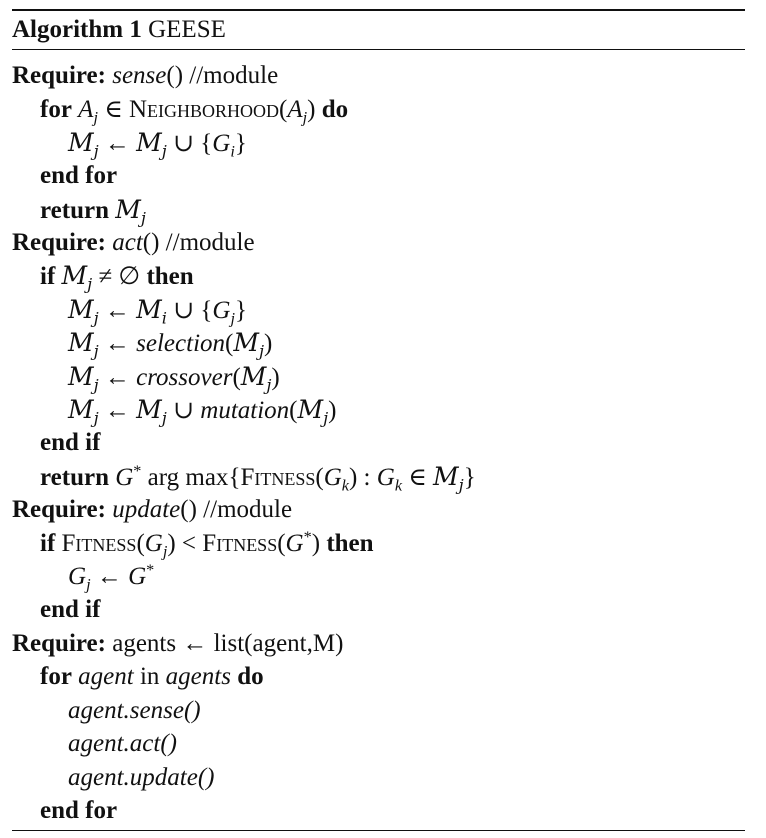 This screenshot has width=766, height=838. I want to click on algorithm-line-18: Require: agents ← list(agent,M), so click(177, 644).